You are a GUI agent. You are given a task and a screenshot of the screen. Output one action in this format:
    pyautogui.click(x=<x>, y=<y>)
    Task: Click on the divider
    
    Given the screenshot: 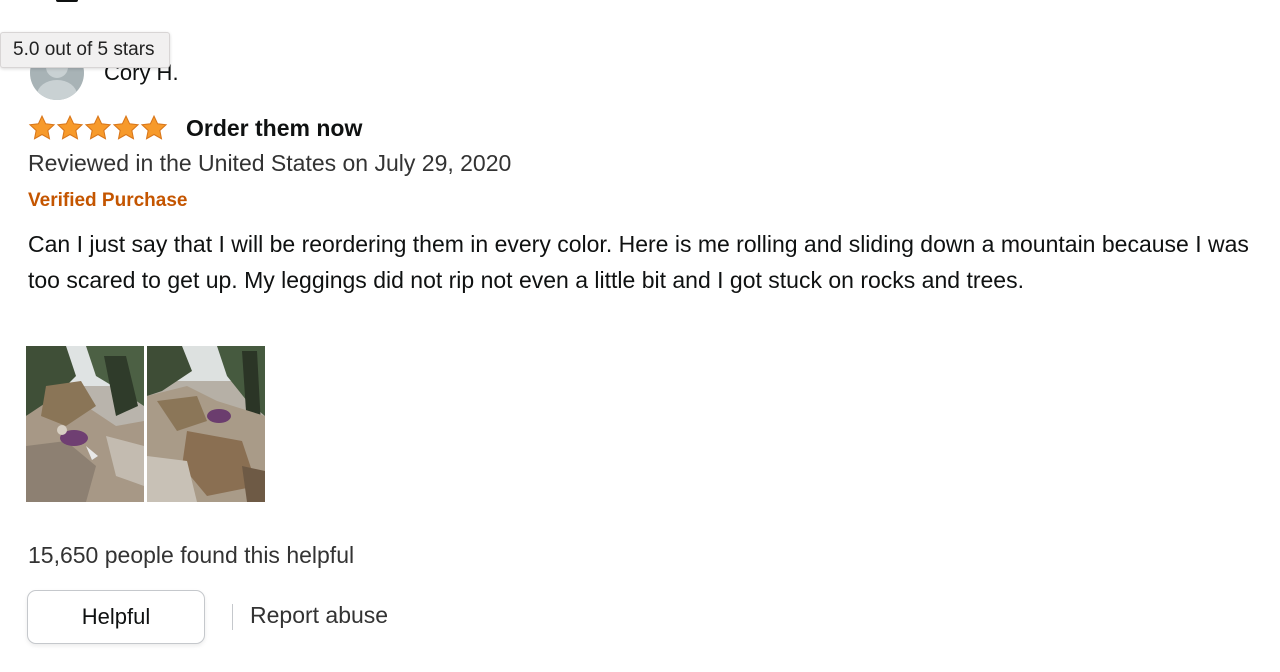 What is the action you would take?
    pyautogui.click(x=232, y=617)
    